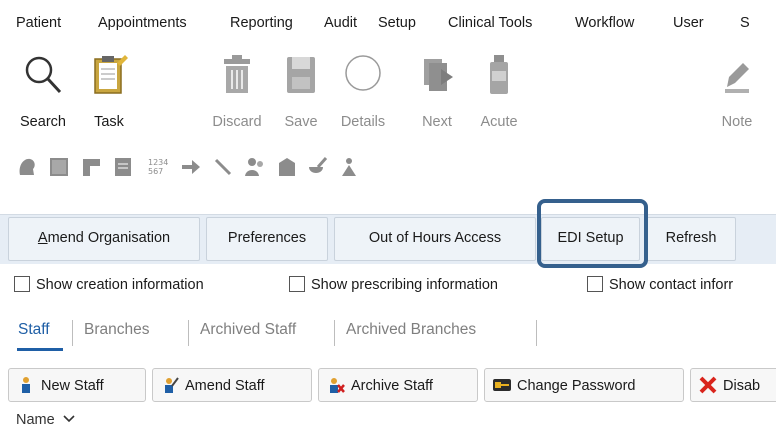 The width and height of the screenshot is (776, 435). I want to click on key-icon, so click(502, 385).